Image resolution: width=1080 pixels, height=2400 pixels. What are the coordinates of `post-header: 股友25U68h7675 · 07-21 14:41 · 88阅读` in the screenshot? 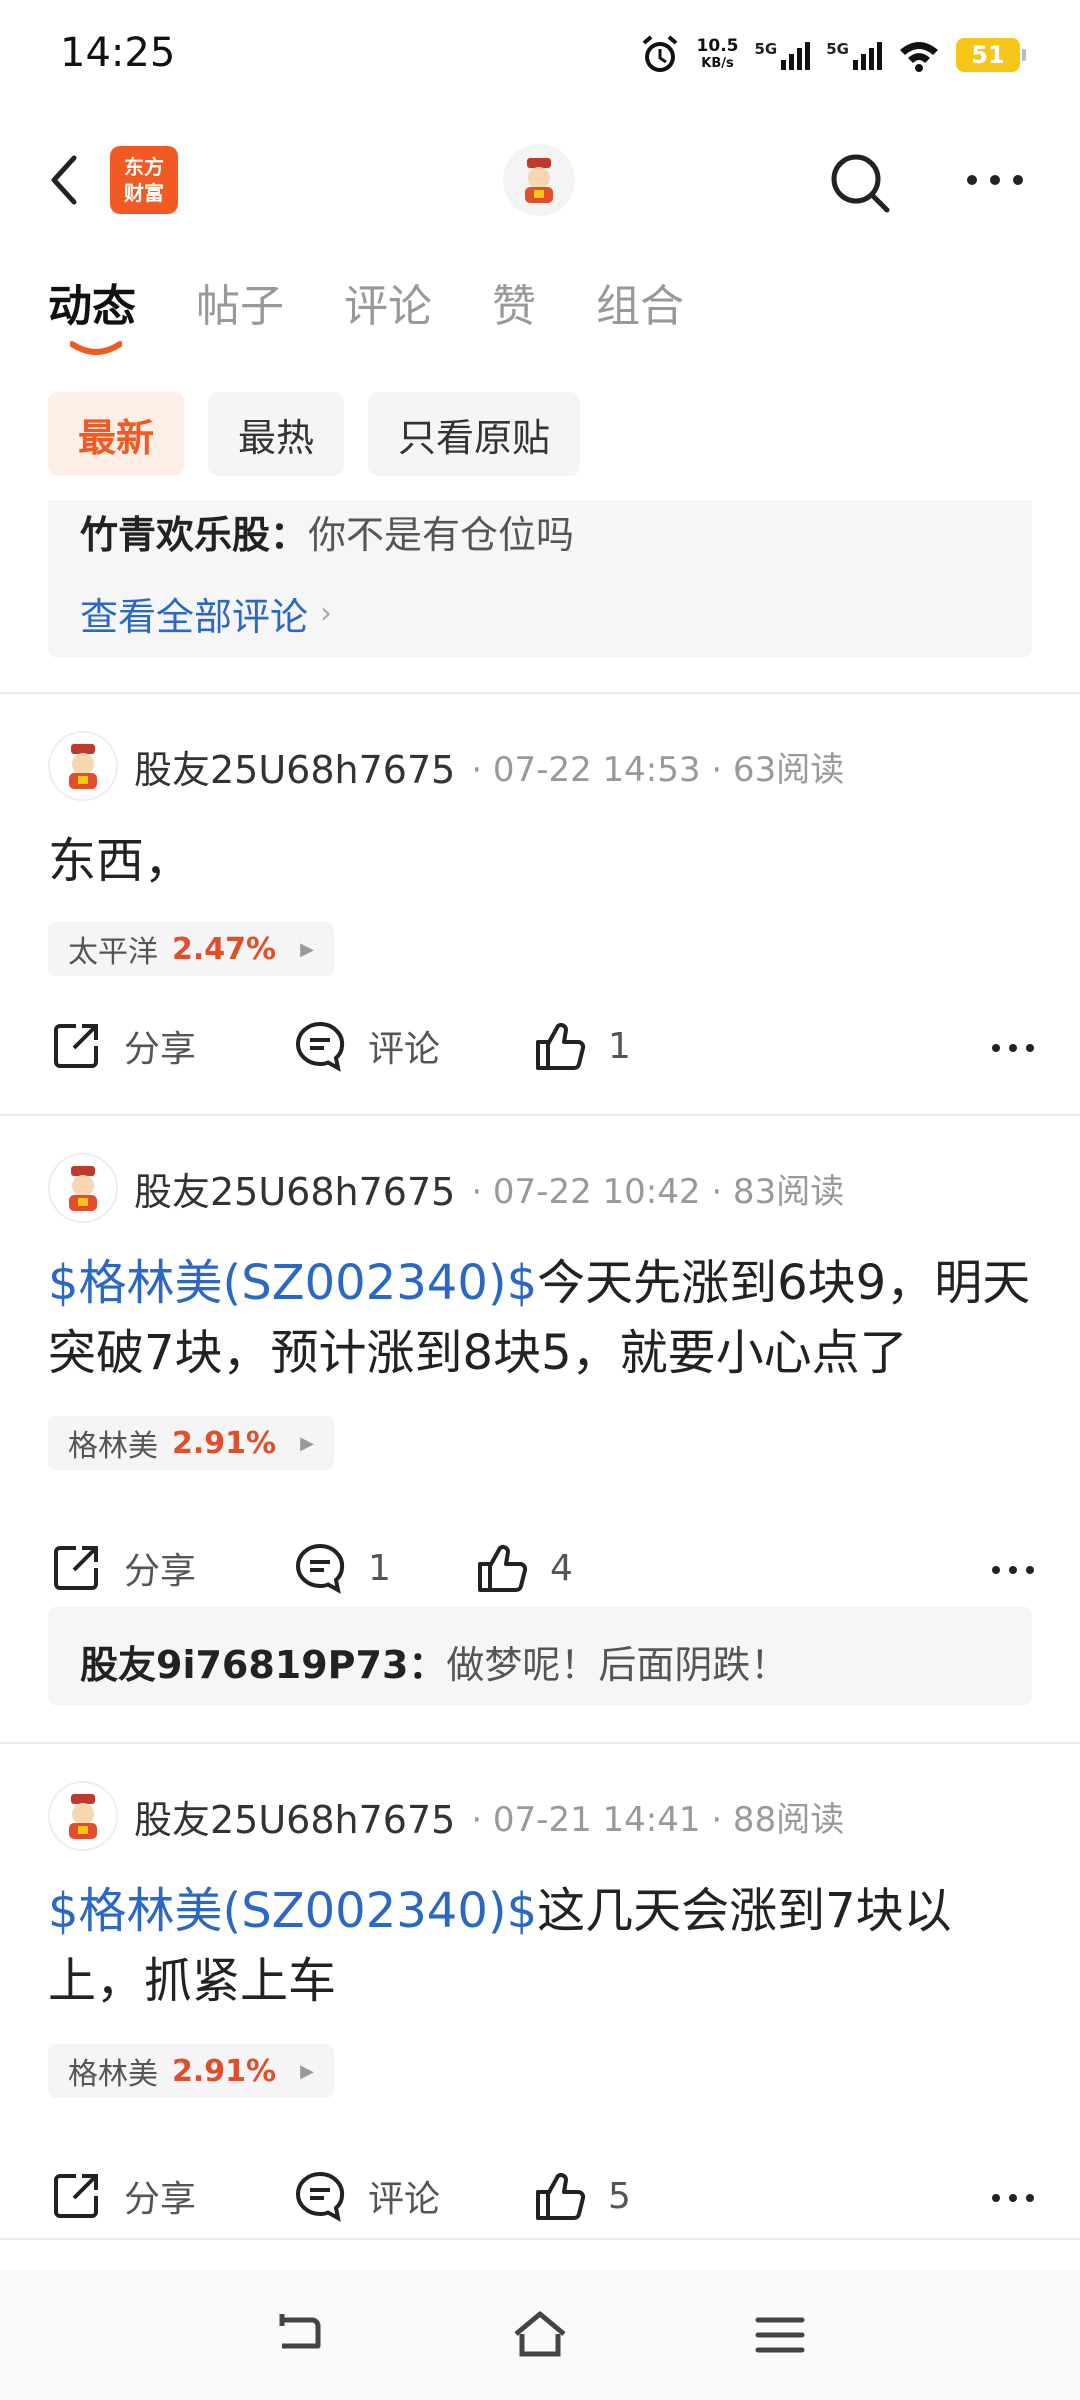 It's located at (446, 1816).